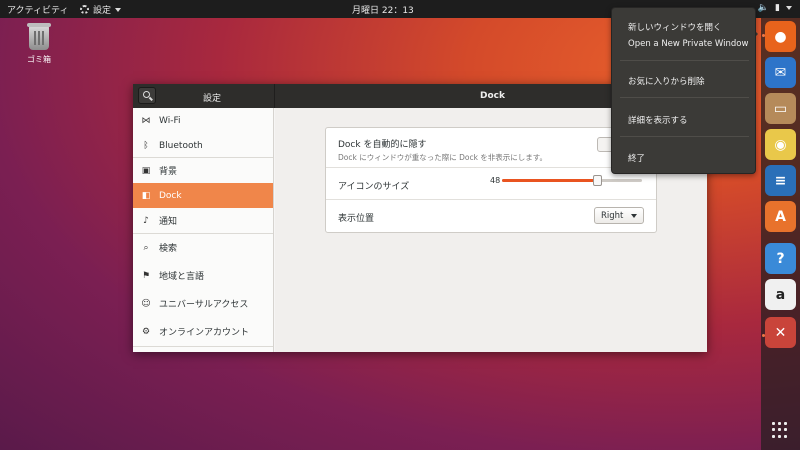 The height and width of the screenshot is (450, 800). I want to click on menu-item-new-window: 新しいウィンドウを開く, so click(675, 27).